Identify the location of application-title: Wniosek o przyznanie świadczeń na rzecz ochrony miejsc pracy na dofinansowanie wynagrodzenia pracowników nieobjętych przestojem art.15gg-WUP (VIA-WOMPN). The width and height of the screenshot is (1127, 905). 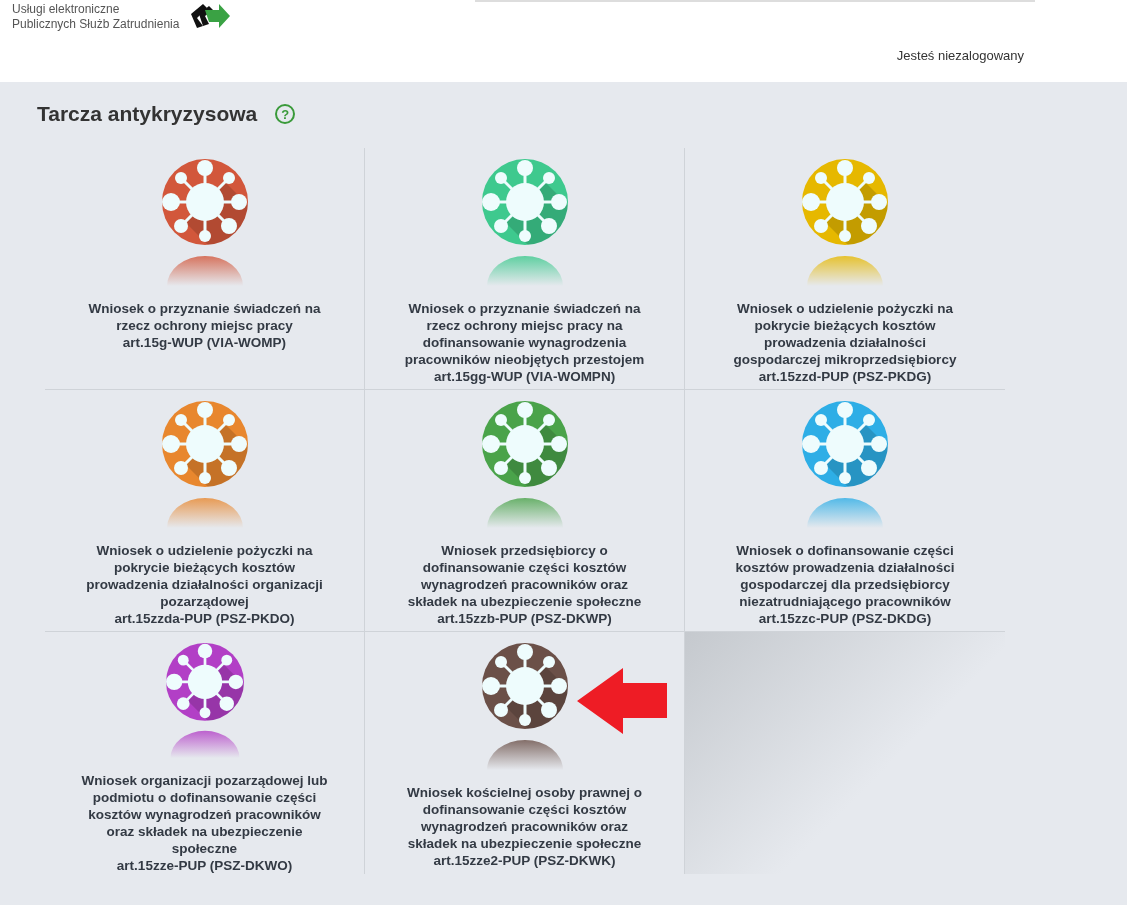
(524, 342).